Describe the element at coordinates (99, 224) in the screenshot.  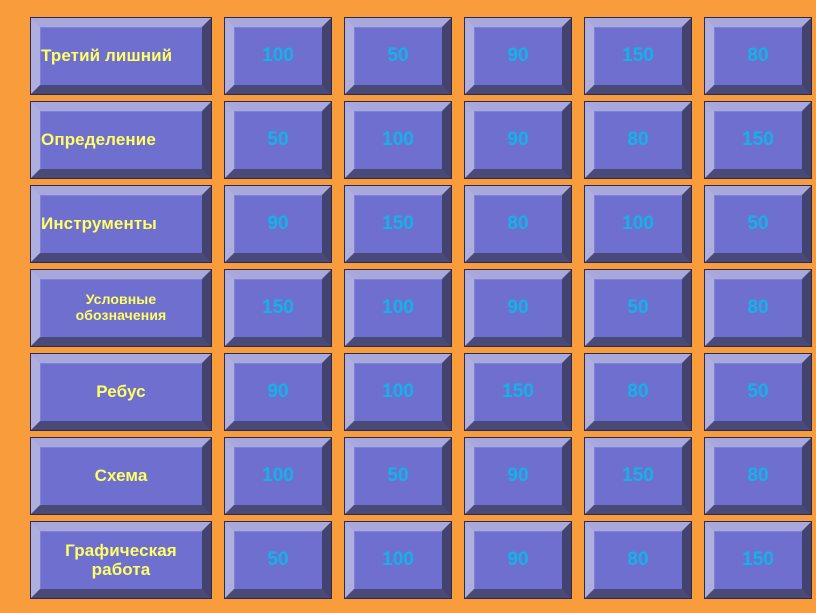
I see `category-label: Инструменты` at that location.